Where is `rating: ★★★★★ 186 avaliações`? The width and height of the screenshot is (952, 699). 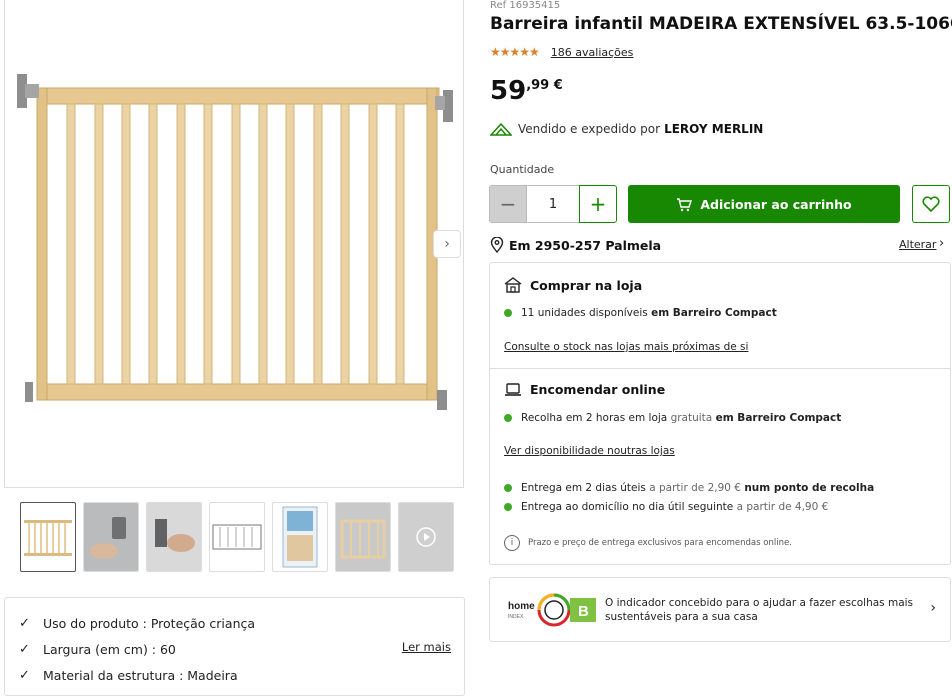
rating: ★★★★★ 186 avaliações is located at coordinates (561, 52).